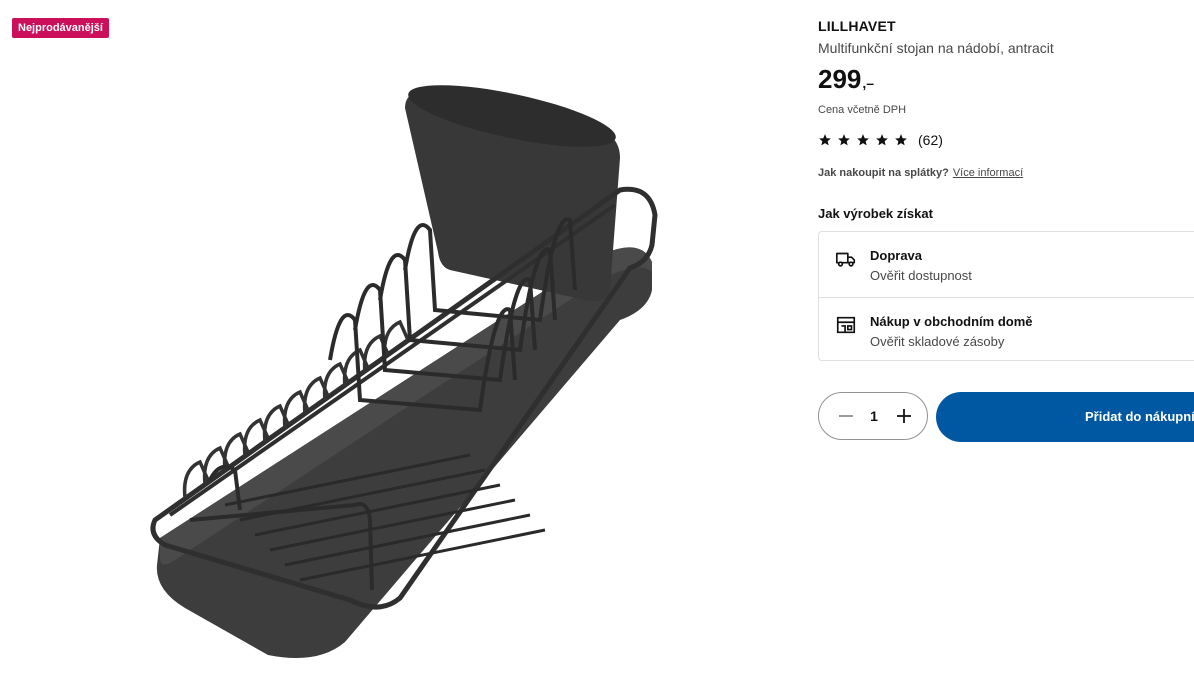 Image resolution: width=1194 pixels, height=674 pixels. What do you see at coordinates (846, 325) in the screenshot?
I see `store-icon` at bounding box center [846, 325].